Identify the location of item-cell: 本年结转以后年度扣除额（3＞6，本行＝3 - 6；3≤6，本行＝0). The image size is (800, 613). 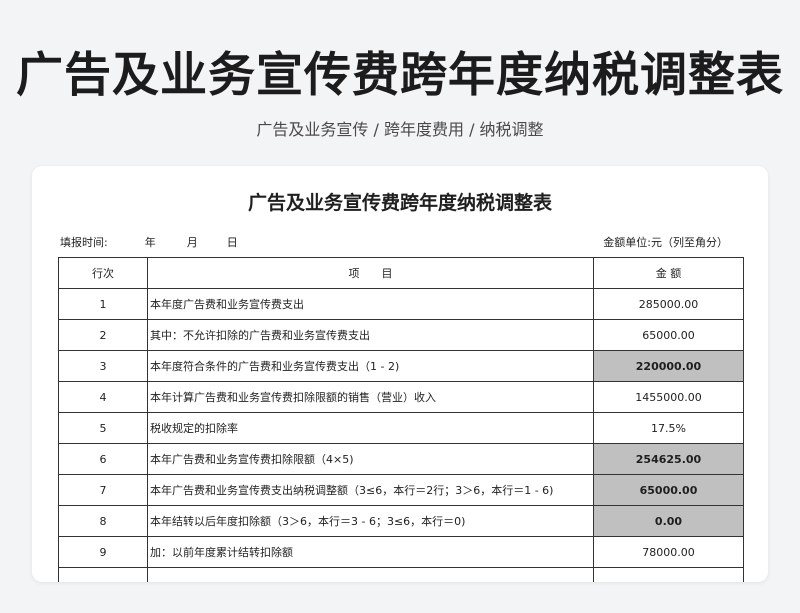
(370, 521).